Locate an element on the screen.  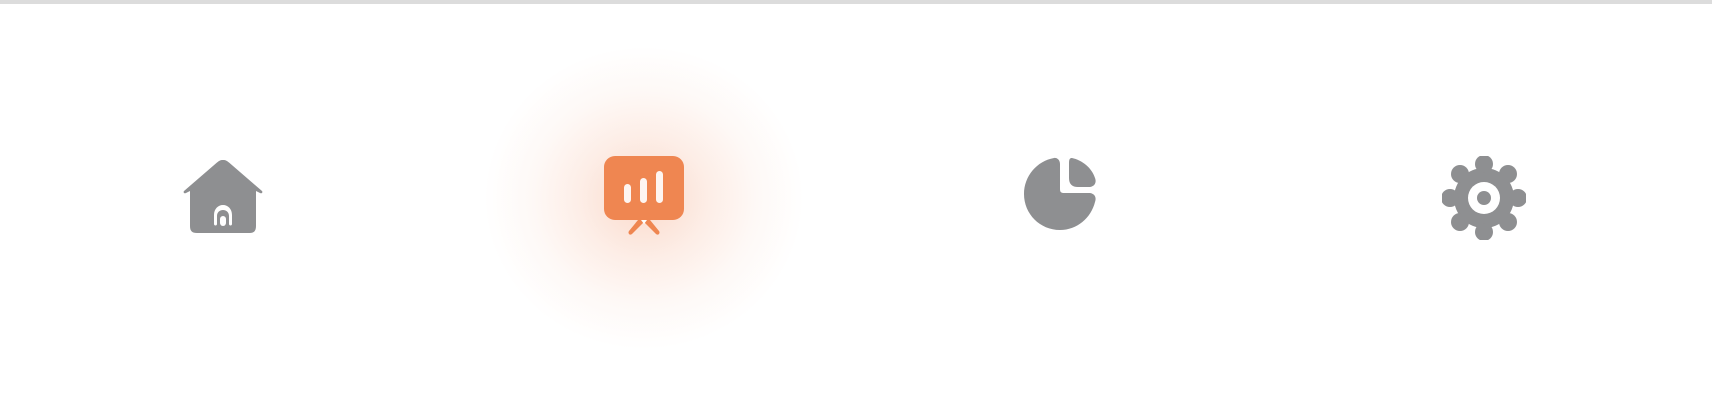
tab-presentation is located at coordinates (644, 198).